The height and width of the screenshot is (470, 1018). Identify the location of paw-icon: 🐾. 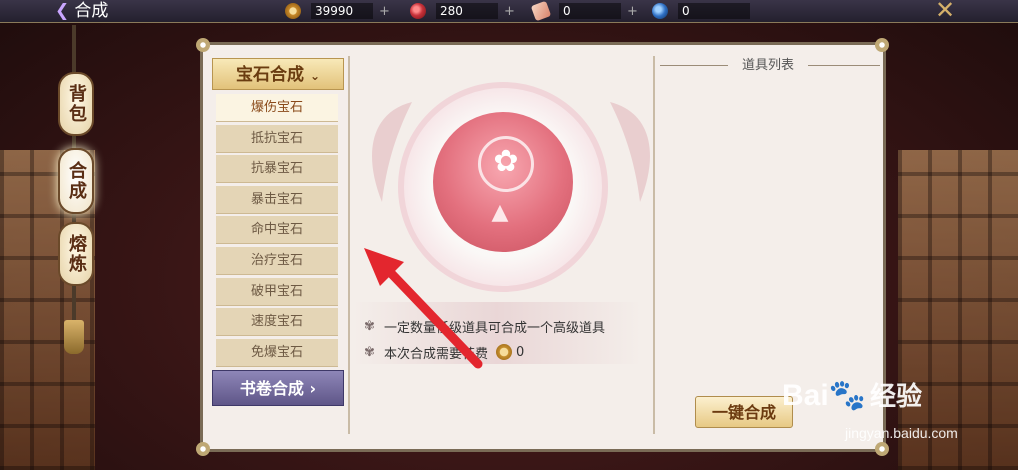
(847, 395).